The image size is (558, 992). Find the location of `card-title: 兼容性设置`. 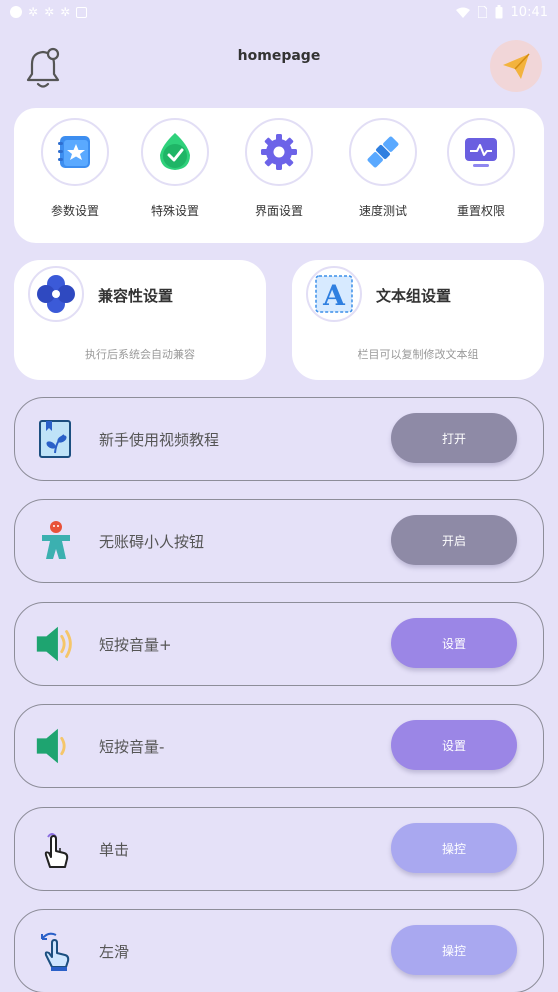

card-title: 兼容性设置 is located at coordinates (136, 296).